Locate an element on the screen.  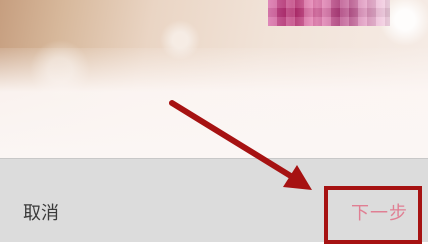
cancel-button: 取消 is located at coordinates (41, 214).